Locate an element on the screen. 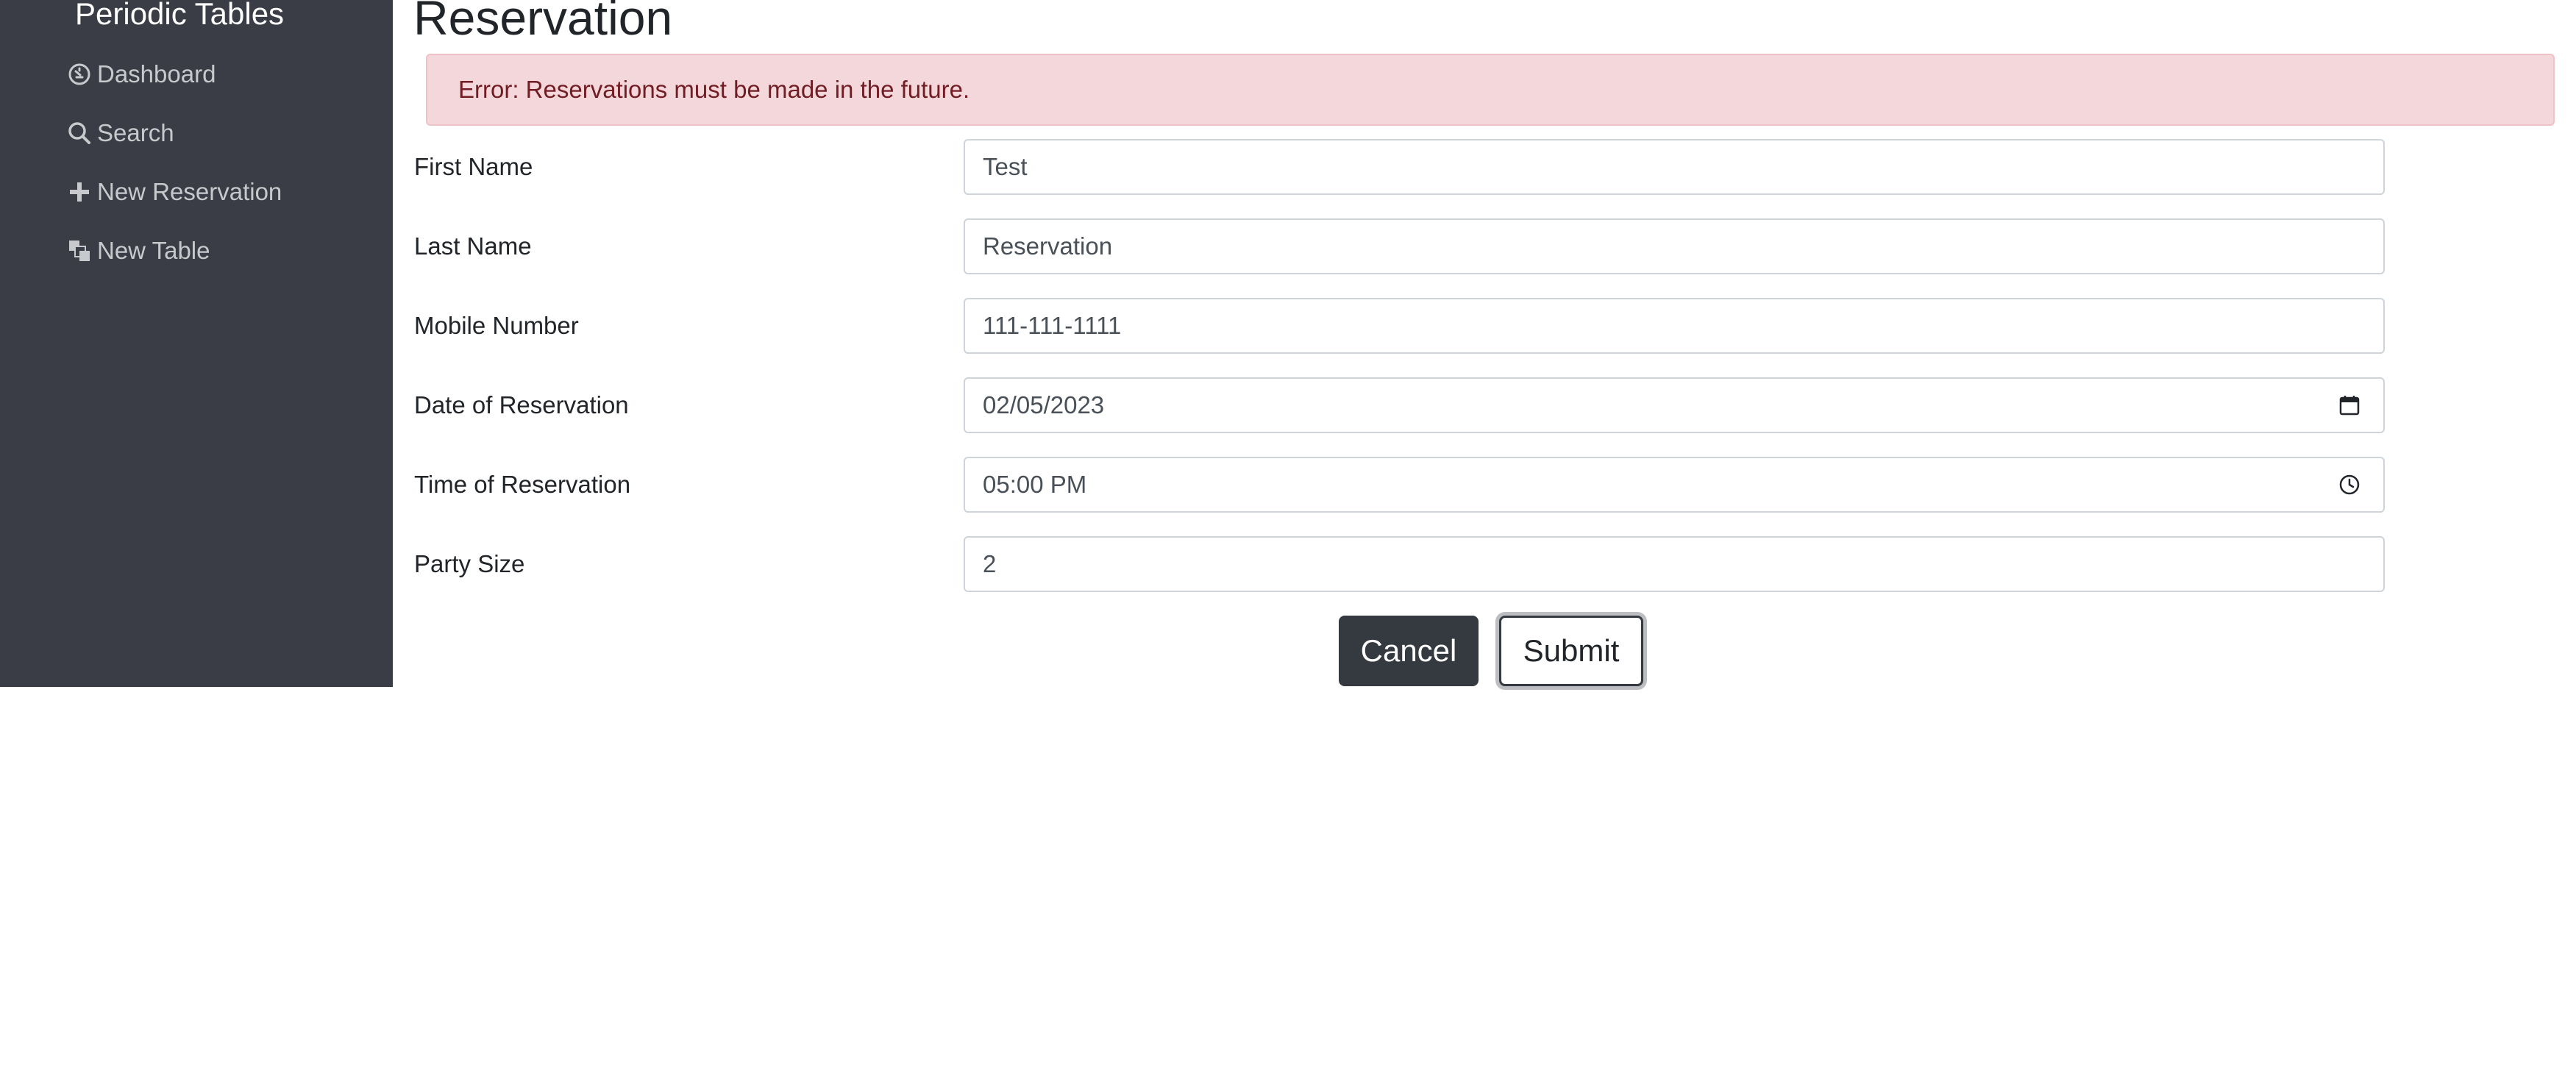 The width and height of the screenshot is (2576, 1065). sidebar-item-label: New Table is located at coordinates (153, 251).